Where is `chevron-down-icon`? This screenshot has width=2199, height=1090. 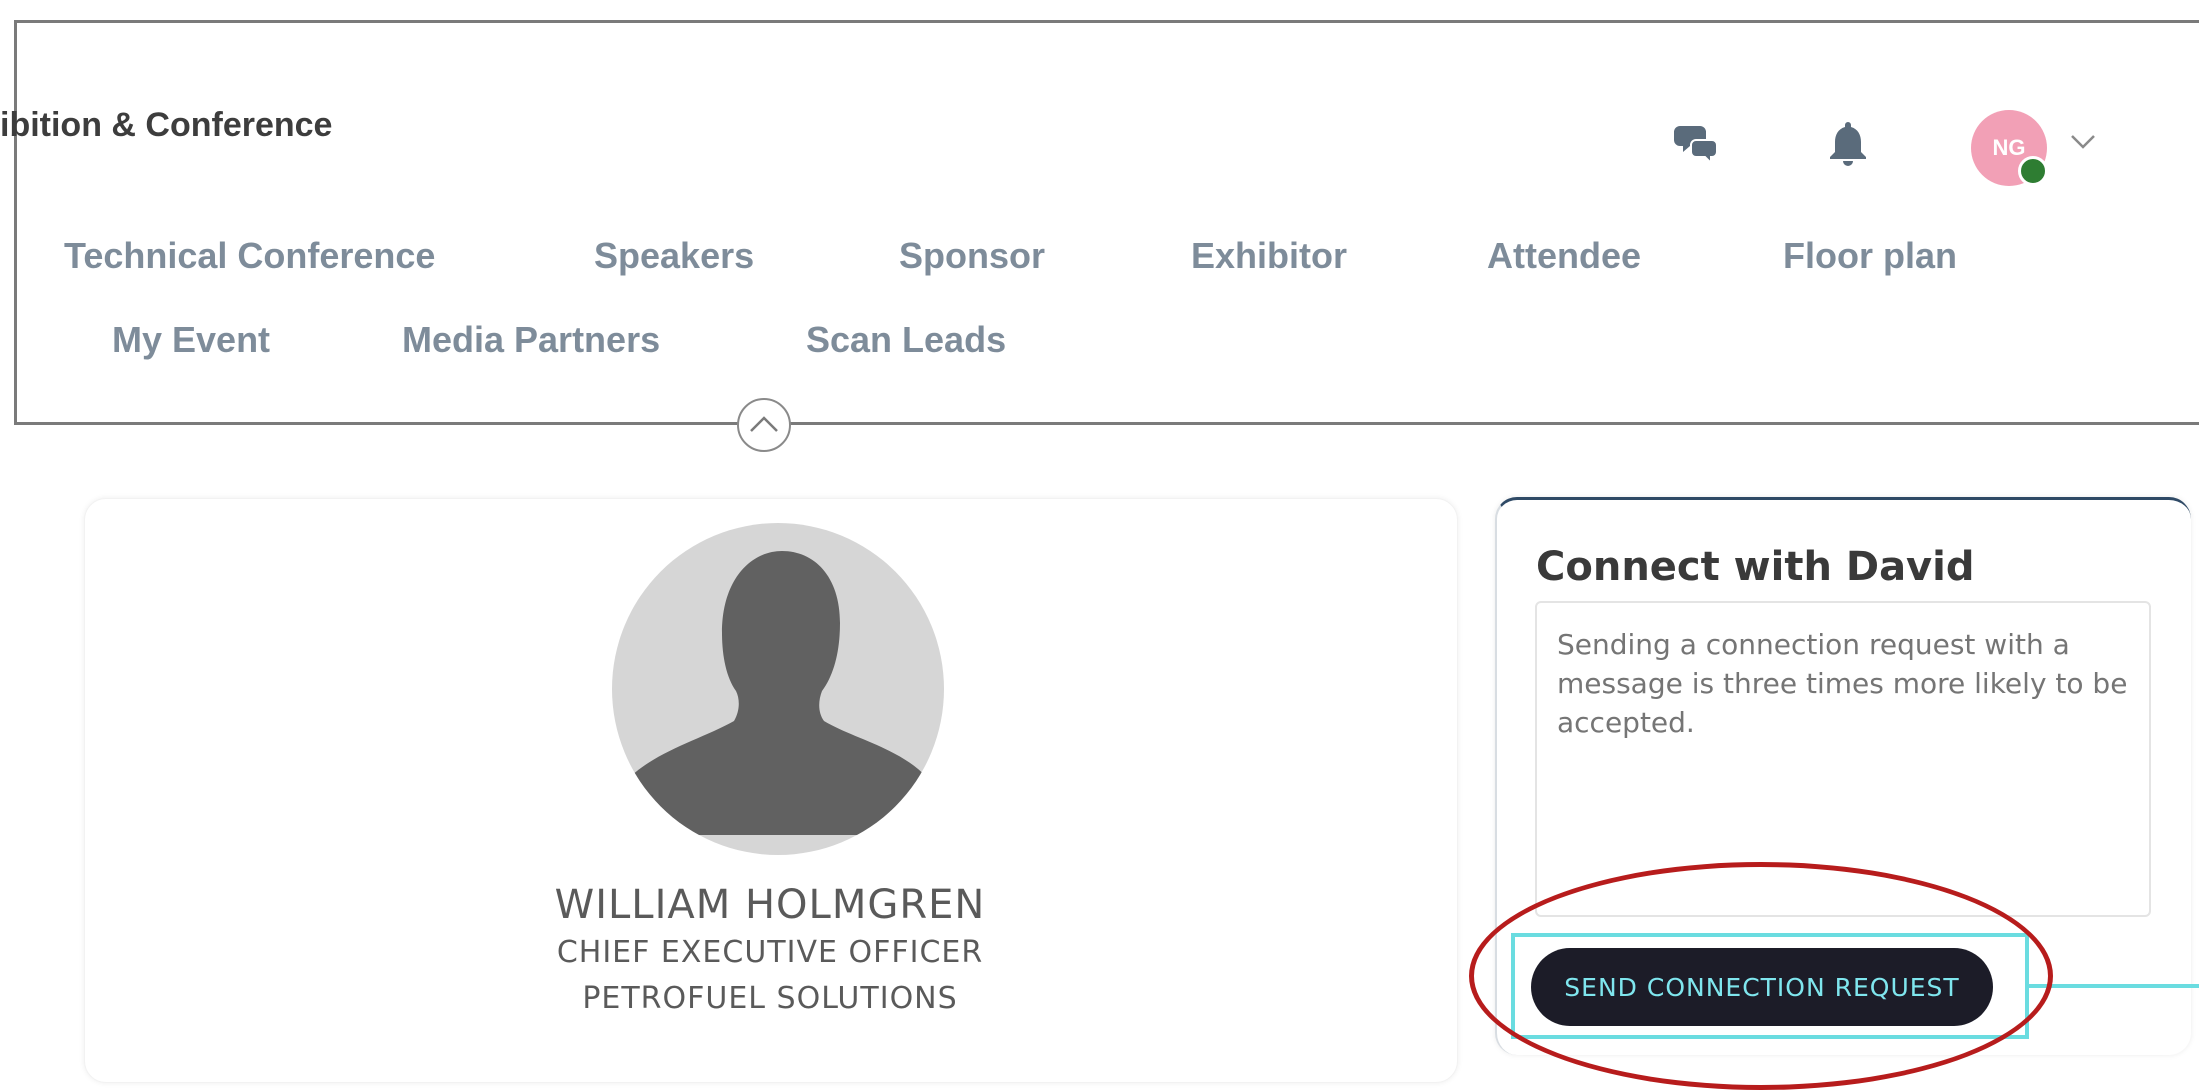
chevron-down-icon is located at coordinates (2083, 141).